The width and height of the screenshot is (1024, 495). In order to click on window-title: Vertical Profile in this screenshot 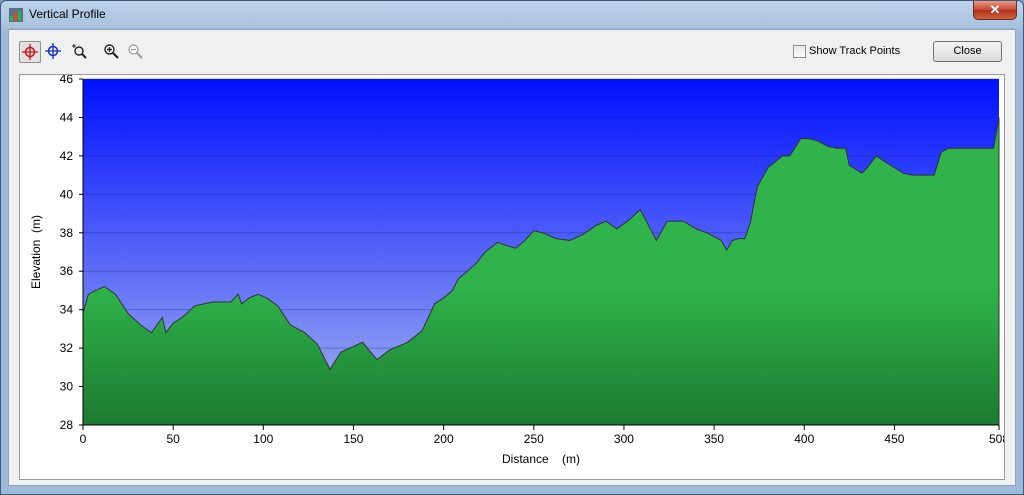, I will do `click(67, 14)`.